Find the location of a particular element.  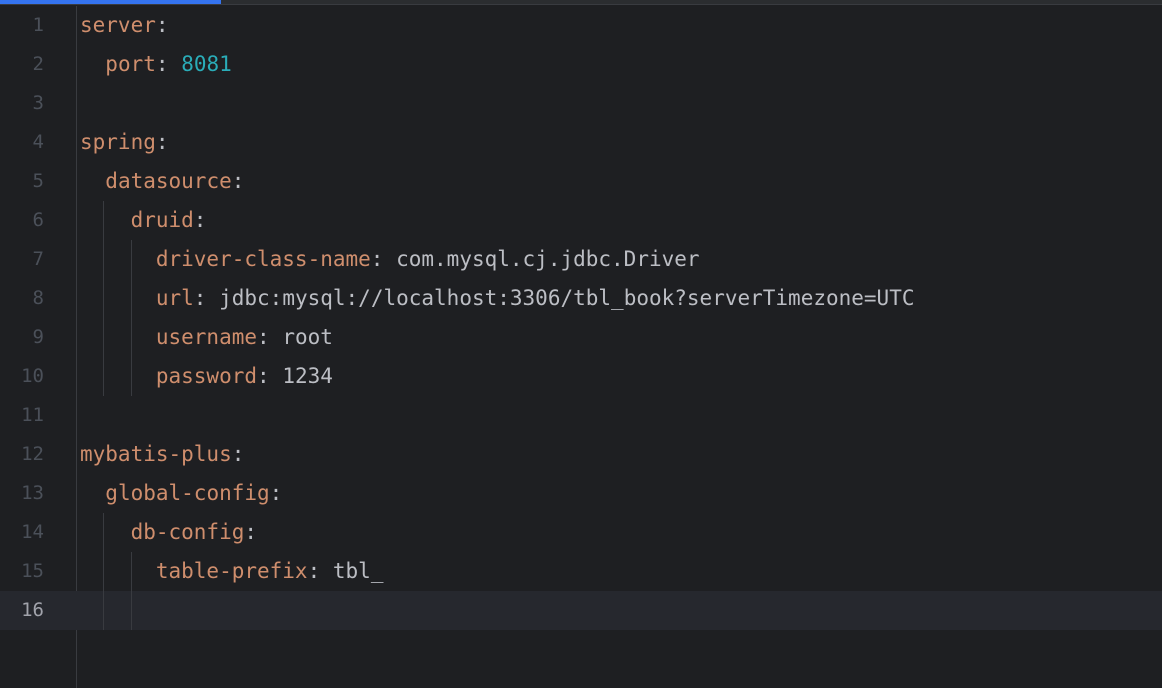

yaml-key: global-config is located at coordinates (187, 493).